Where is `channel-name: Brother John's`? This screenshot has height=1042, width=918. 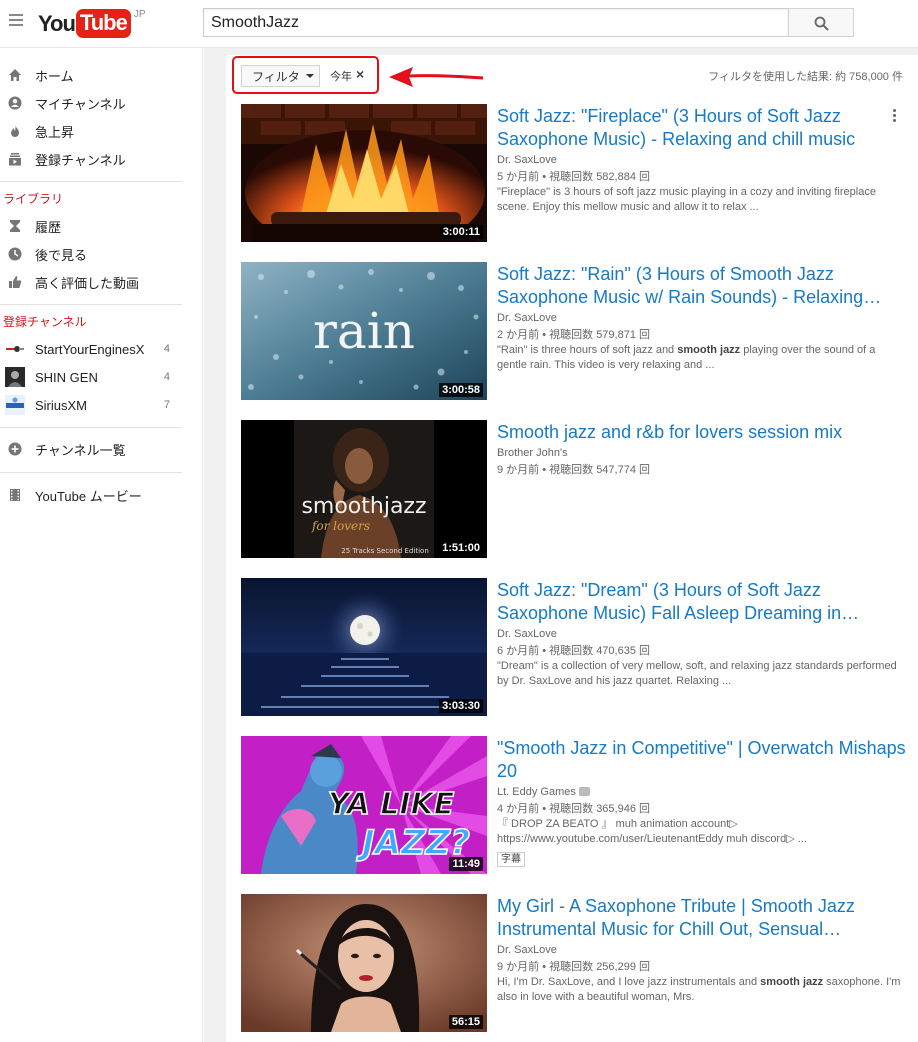
channel-name: Brother John's is located at coordinates (532, 453).